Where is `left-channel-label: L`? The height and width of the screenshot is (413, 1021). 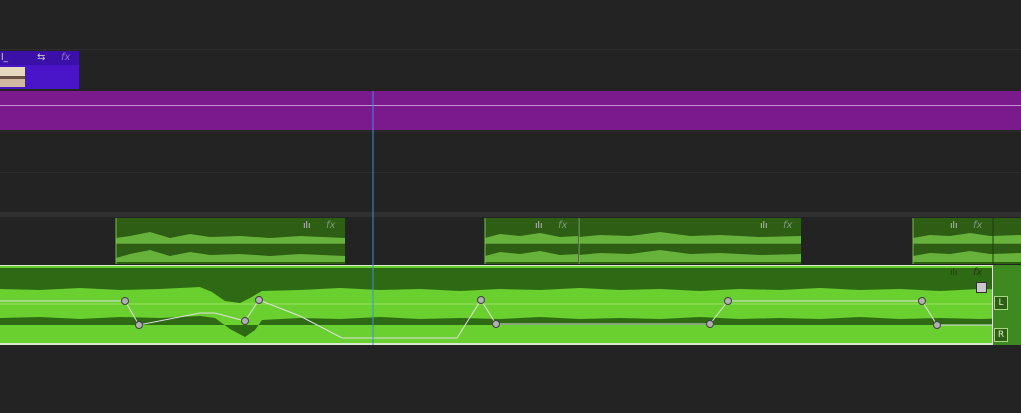
left-channel-label: L is located at coordinates (1001, 303).